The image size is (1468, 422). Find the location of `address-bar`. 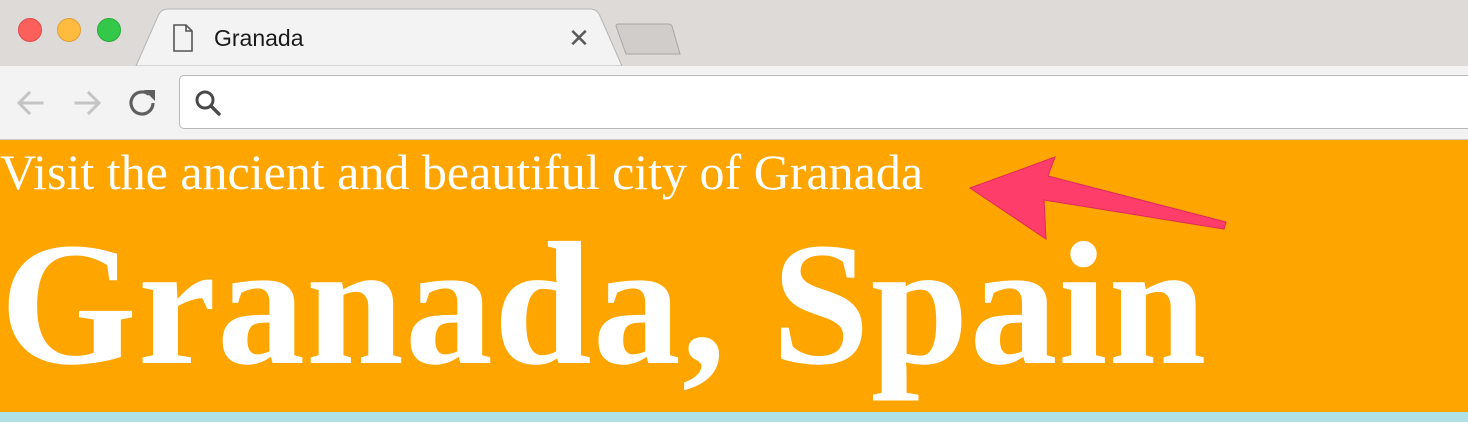

address-bar is located at coordinates (823, 102).